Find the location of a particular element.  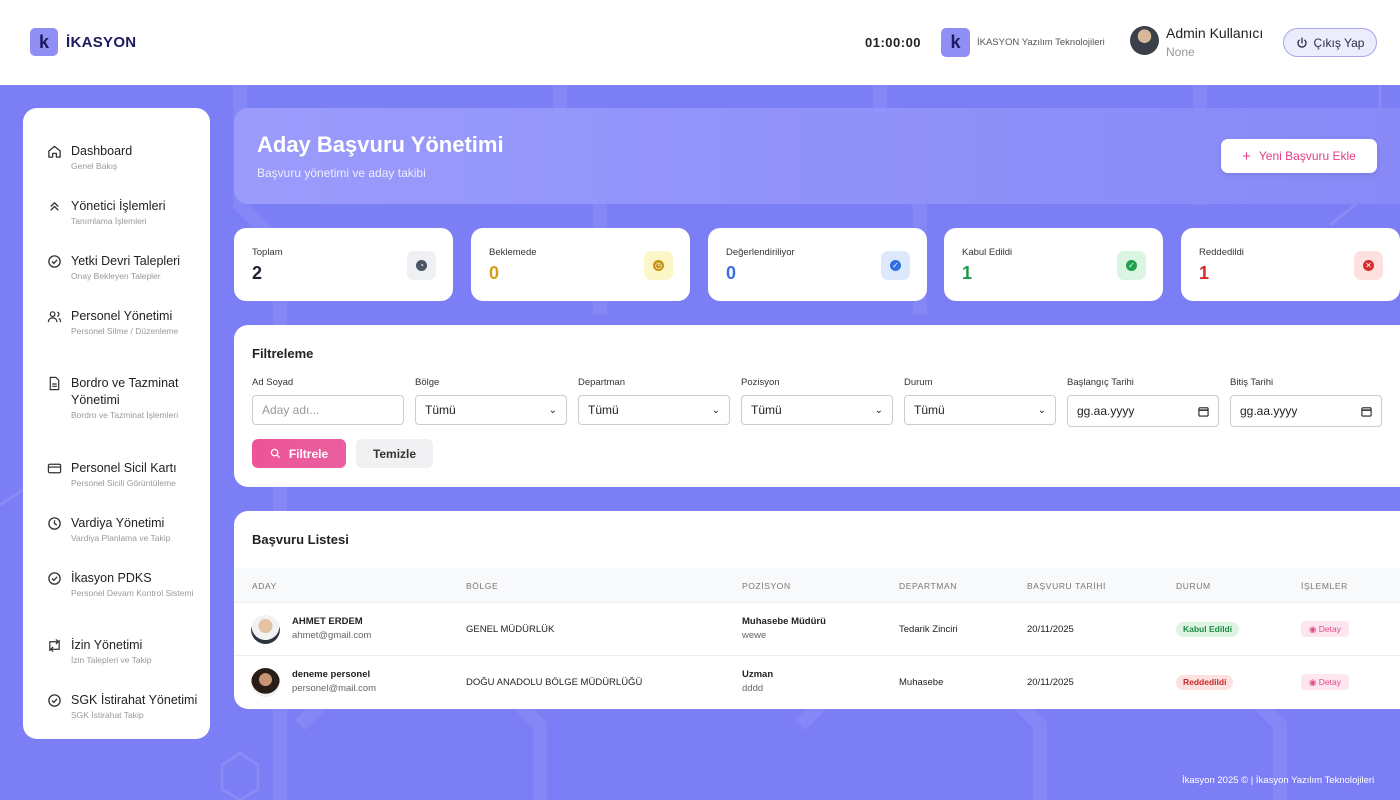

eye-icon: ◉ is located at coordinates (1314, 629).